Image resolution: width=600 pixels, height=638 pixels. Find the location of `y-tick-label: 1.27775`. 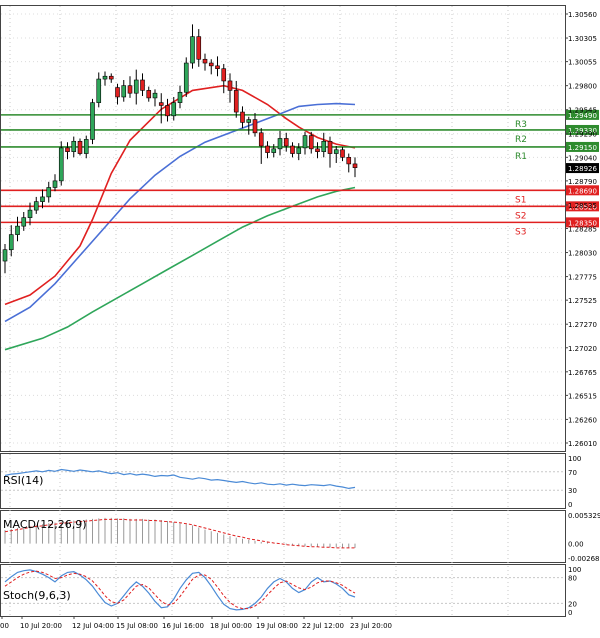

y-tick-label: 1.27775 is located at coordinates (582, 278).